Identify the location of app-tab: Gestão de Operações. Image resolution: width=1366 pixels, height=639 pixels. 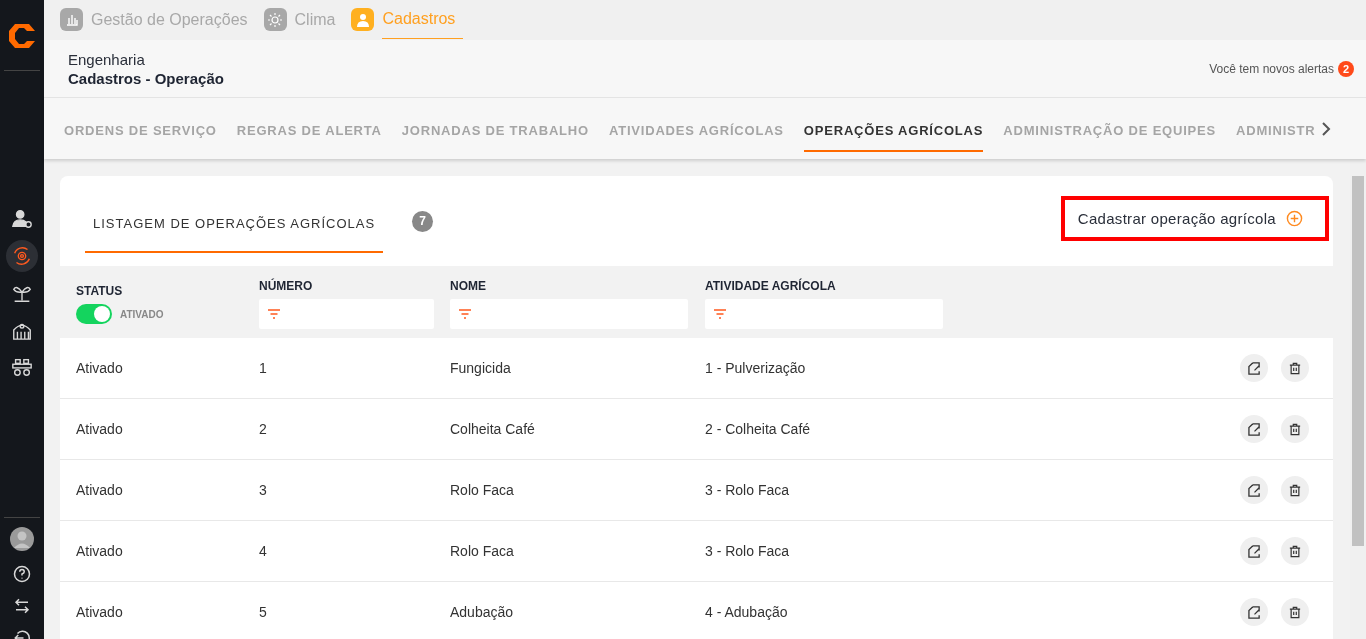
(154, 20).